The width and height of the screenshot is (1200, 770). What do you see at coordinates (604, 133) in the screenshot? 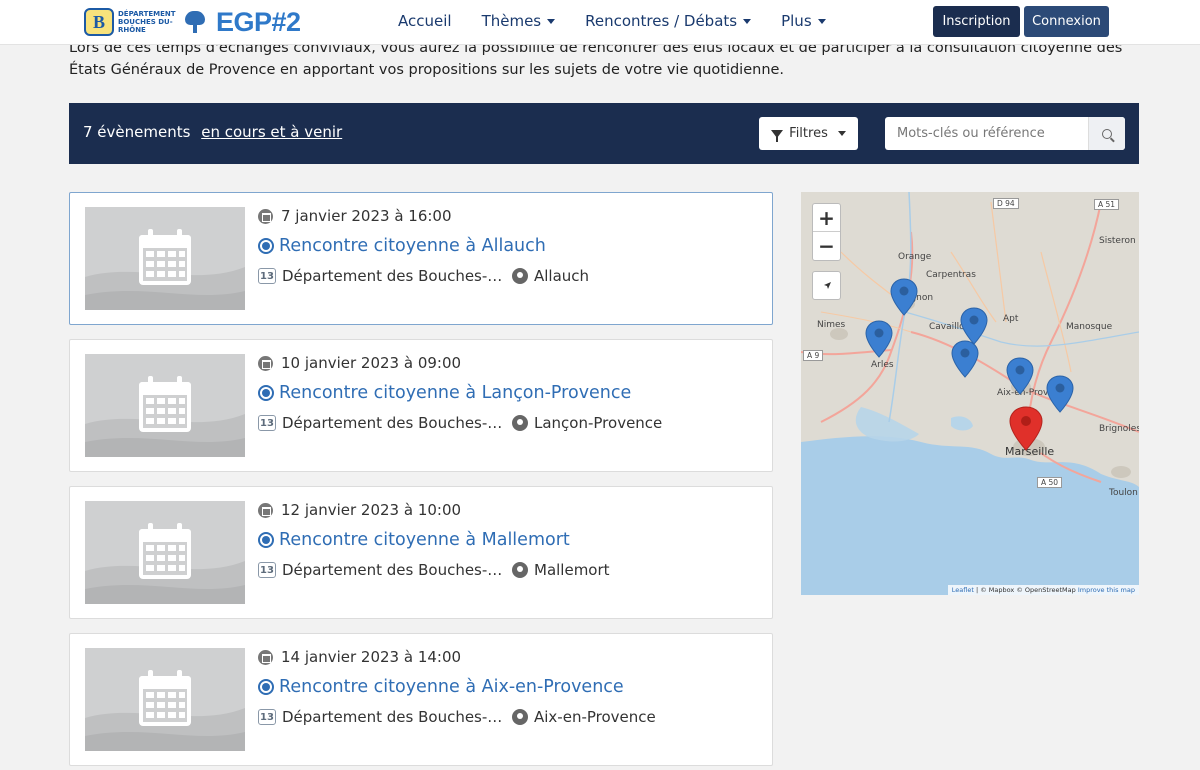
I see `events-search-bar: 7 évènements en cours et à venir Filtres` at bounding box center [604, 133].